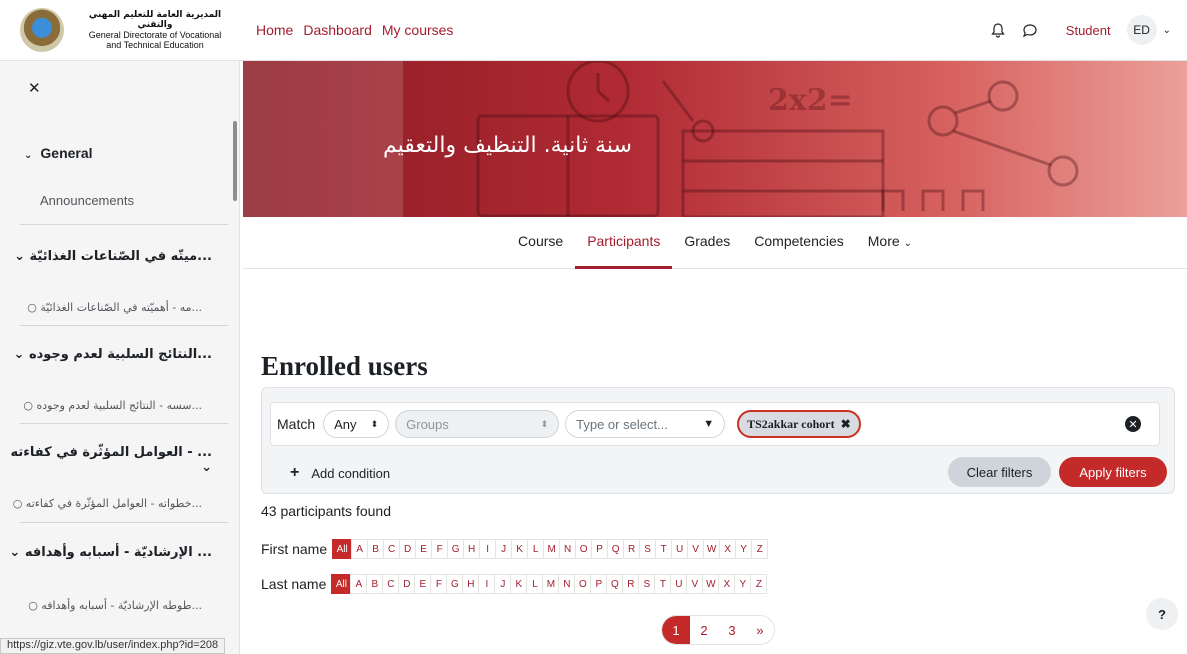 This screenshot has width=1187, height=654. What do you see at coordinates (998, 30) in the screenshot?
I see `bell-icon` at bounding box center [998, 30].